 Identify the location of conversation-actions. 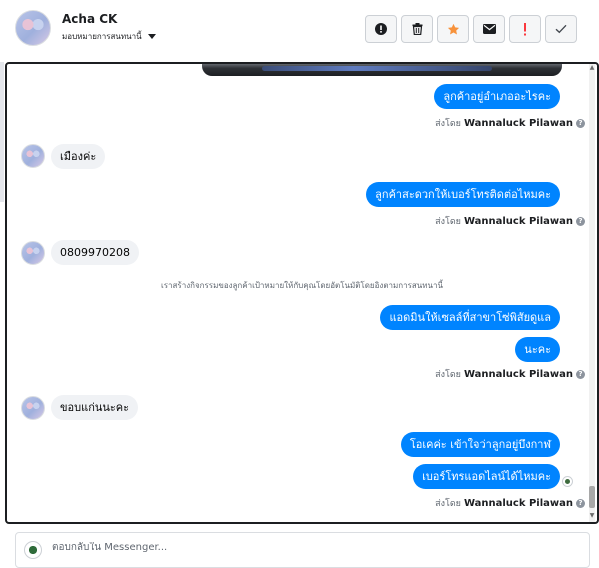
(471, 29).